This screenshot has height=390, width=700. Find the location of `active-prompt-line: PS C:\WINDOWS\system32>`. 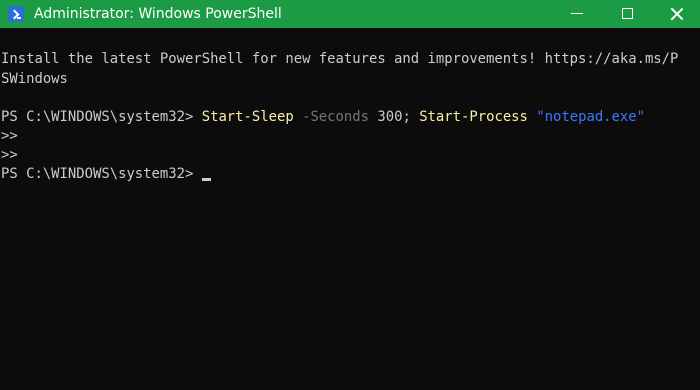

active-prompt-line: PS C:\WINDOWS\system32> is located at coordinates (106, 174).